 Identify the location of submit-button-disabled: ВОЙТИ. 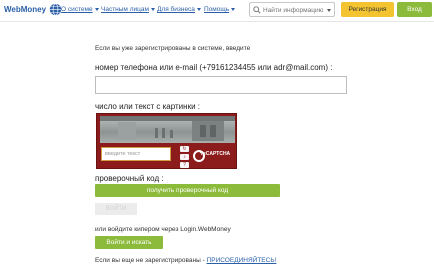
(116, 209).